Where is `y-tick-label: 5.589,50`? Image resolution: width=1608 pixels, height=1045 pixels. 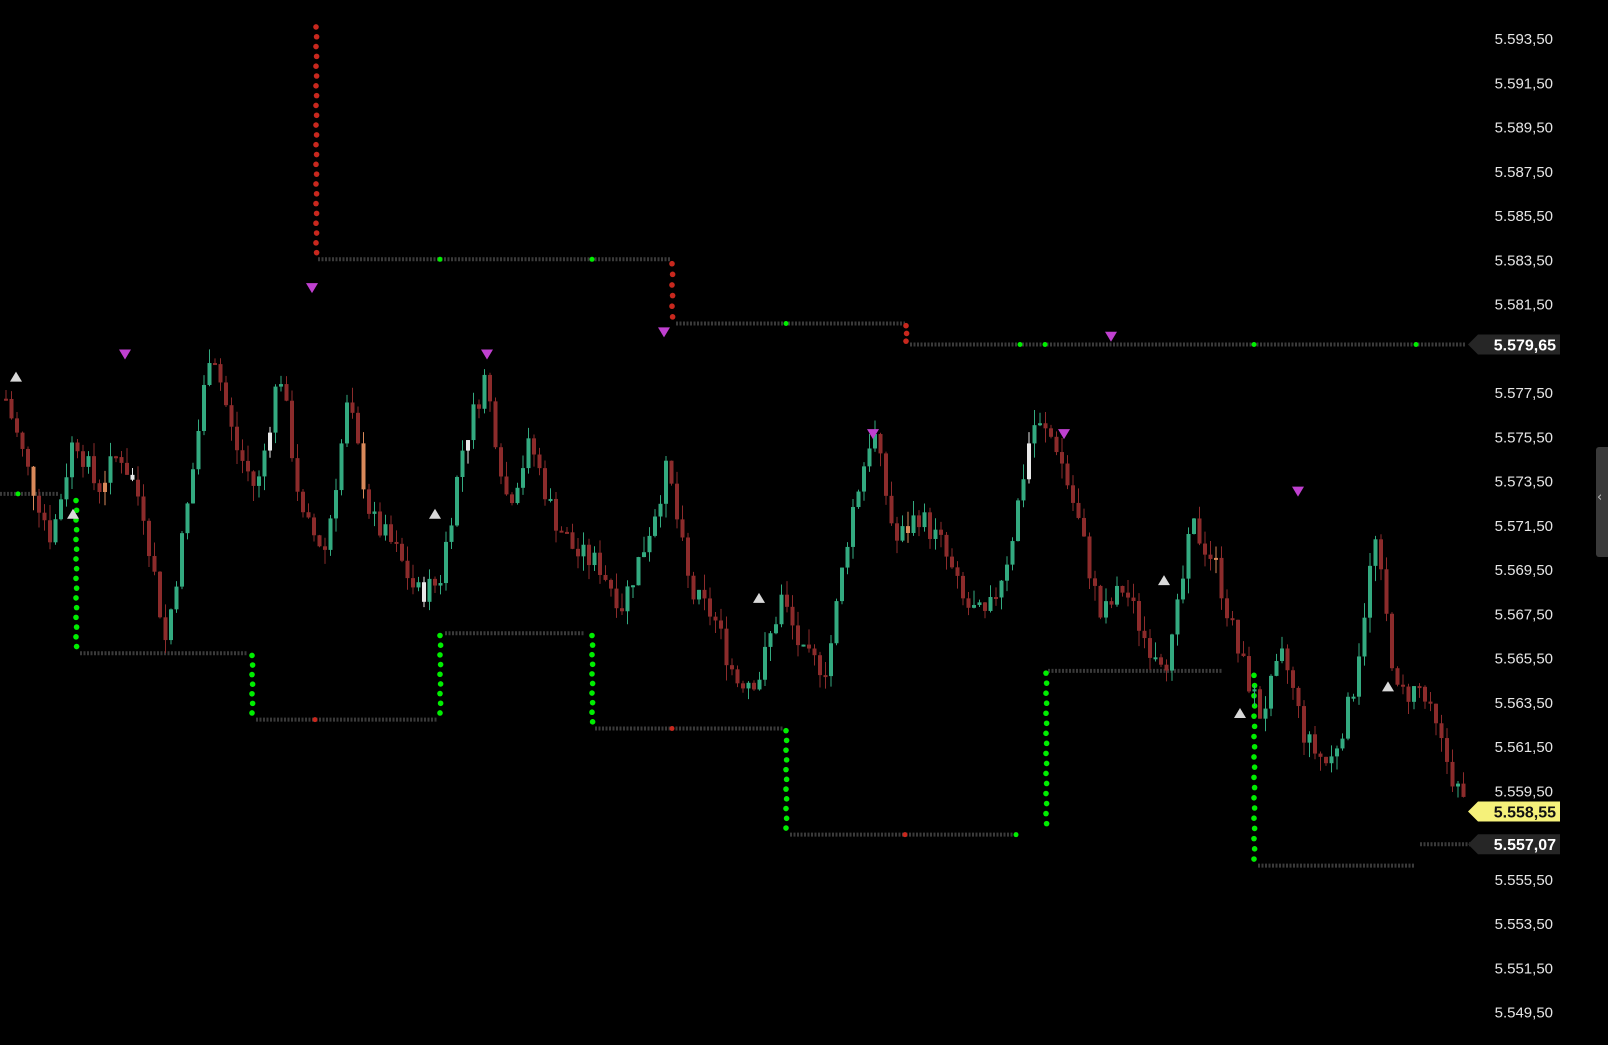 y-tick-label: 5.589,50 is located at coordinates (1524, 128).